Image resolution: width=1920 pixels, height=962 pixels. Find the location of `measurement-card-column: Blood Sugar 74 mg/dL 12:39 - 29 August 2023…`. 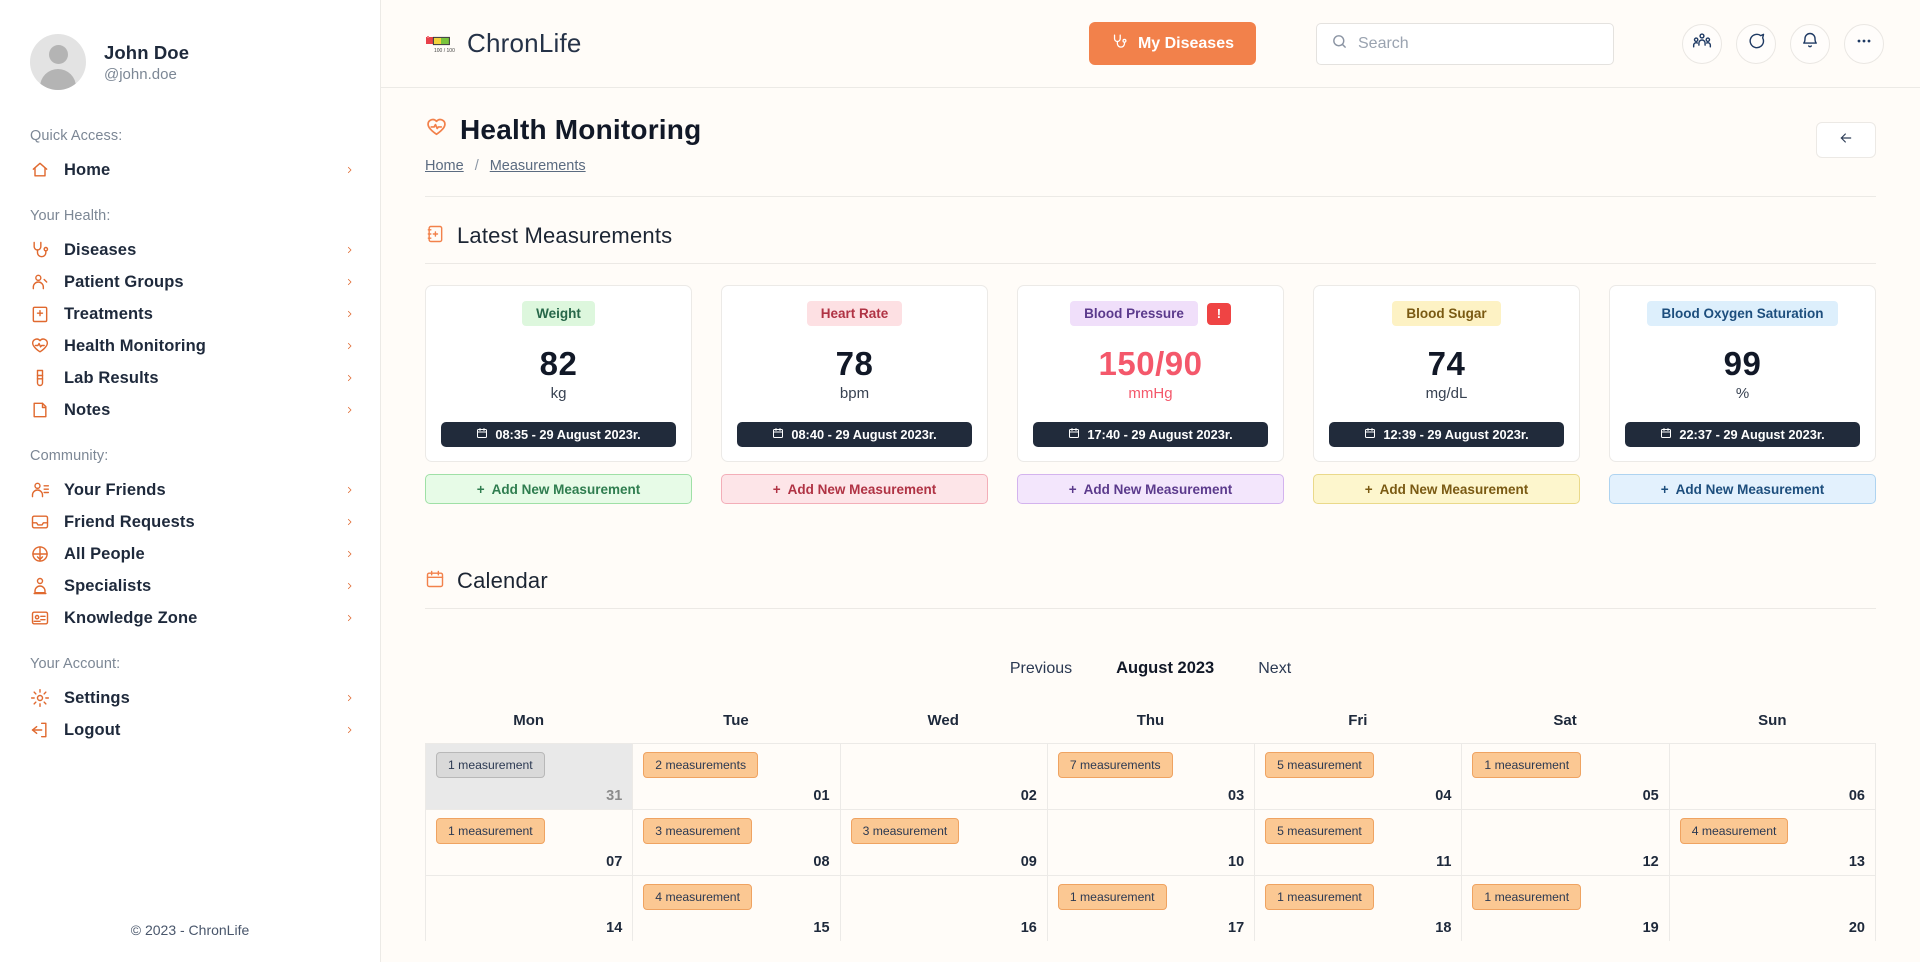

measurement-card-column: Blood Sugar 74 mg/dL 12:39 - 29 August 2023… is located at coordinates (1446, 394).